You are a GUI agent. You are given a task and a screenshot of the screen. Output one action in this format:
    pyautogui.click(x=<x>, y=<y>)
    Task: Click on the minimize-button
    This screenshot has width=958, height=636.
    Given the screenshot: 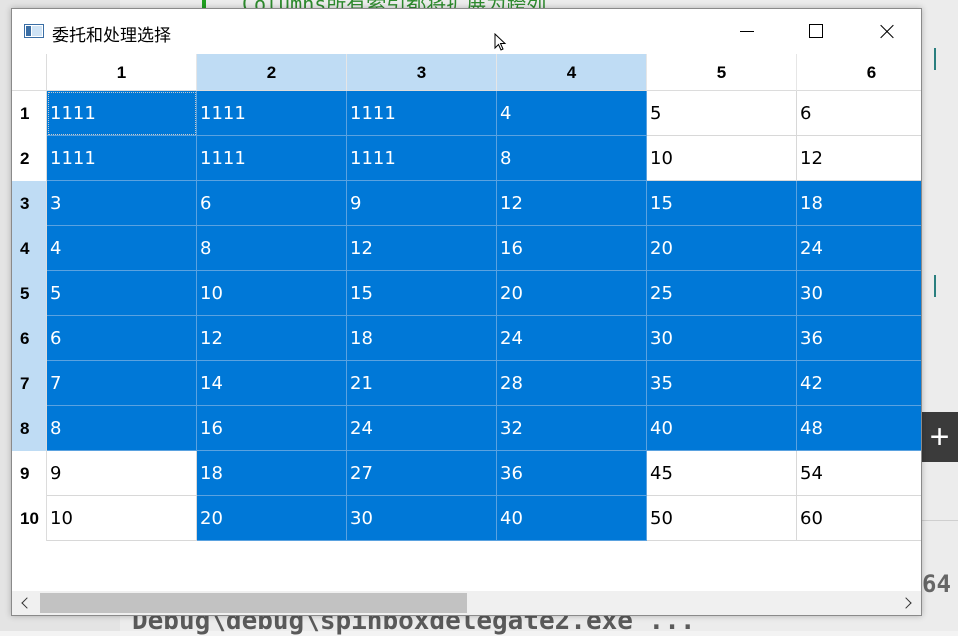 What is the action you would take?
    pyautogui.click(x=746, y=31)
    